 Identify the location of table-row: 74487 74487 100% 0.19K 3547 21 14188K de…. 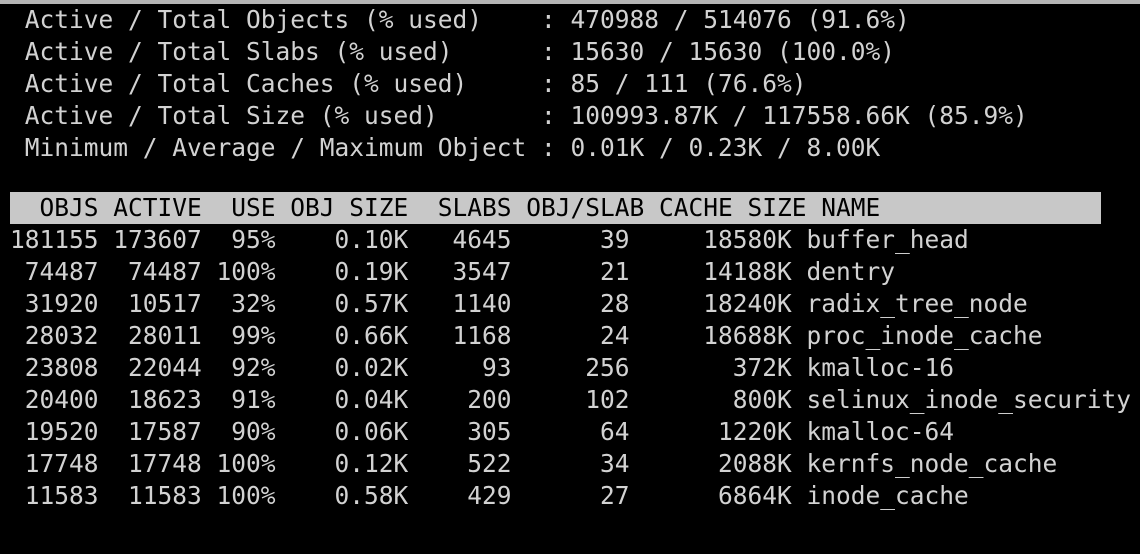
(570, 272).